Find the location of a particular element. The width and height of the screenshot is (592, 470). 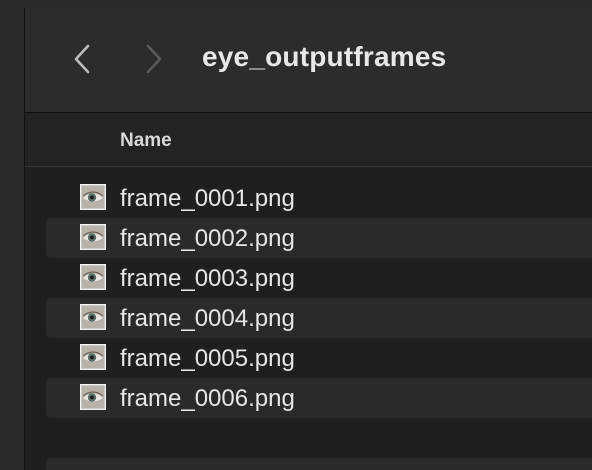

chevron-left-icon is located at coordinates (82, 59).